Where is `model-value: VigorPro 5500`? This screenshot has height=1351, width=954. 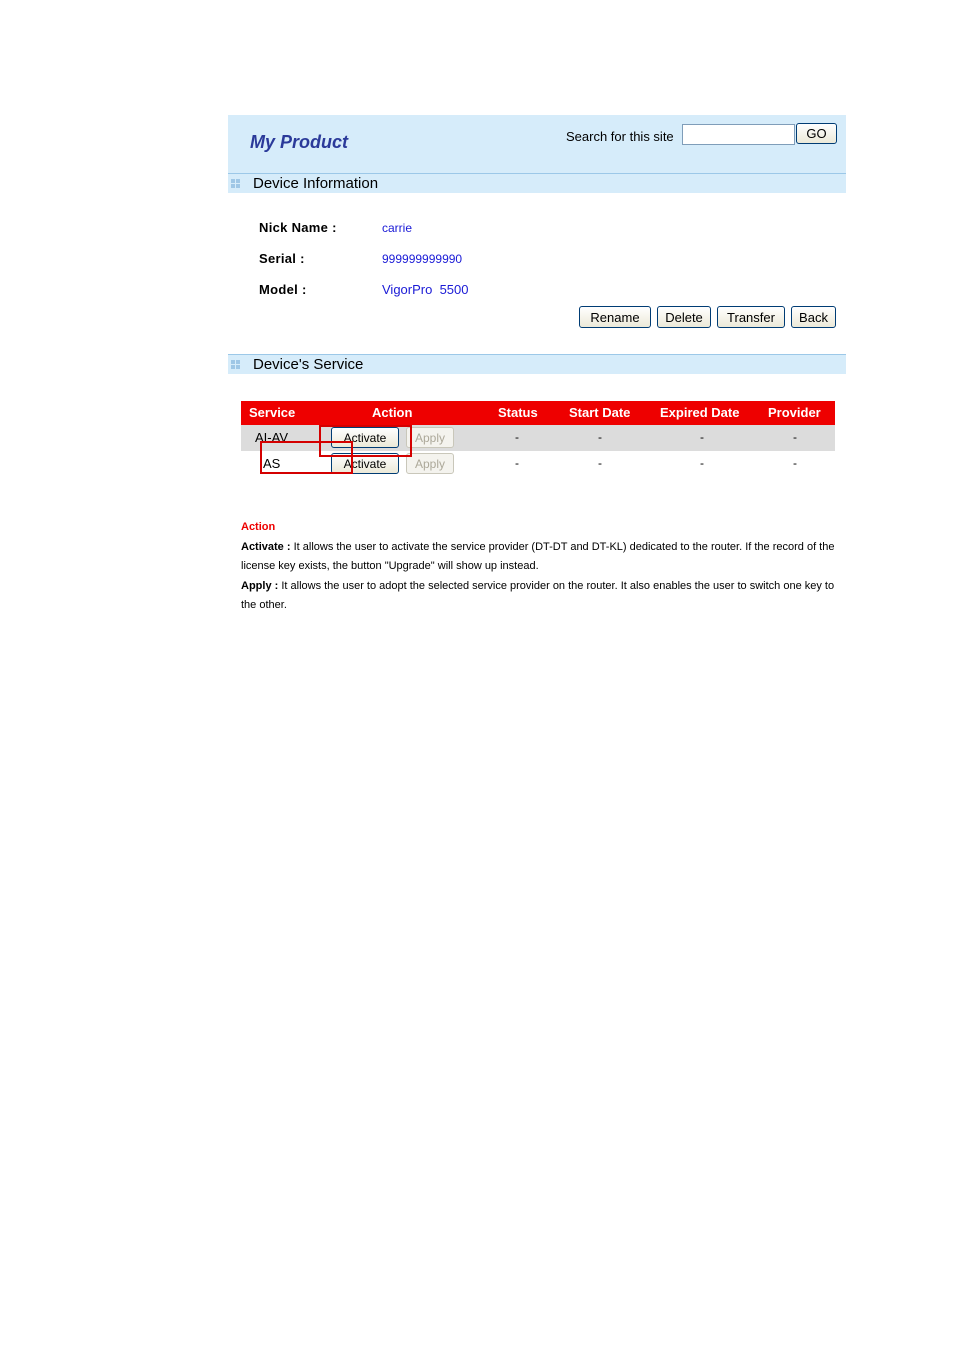
model-value: VigorPro 5500 is located at coordinates (425, 289).